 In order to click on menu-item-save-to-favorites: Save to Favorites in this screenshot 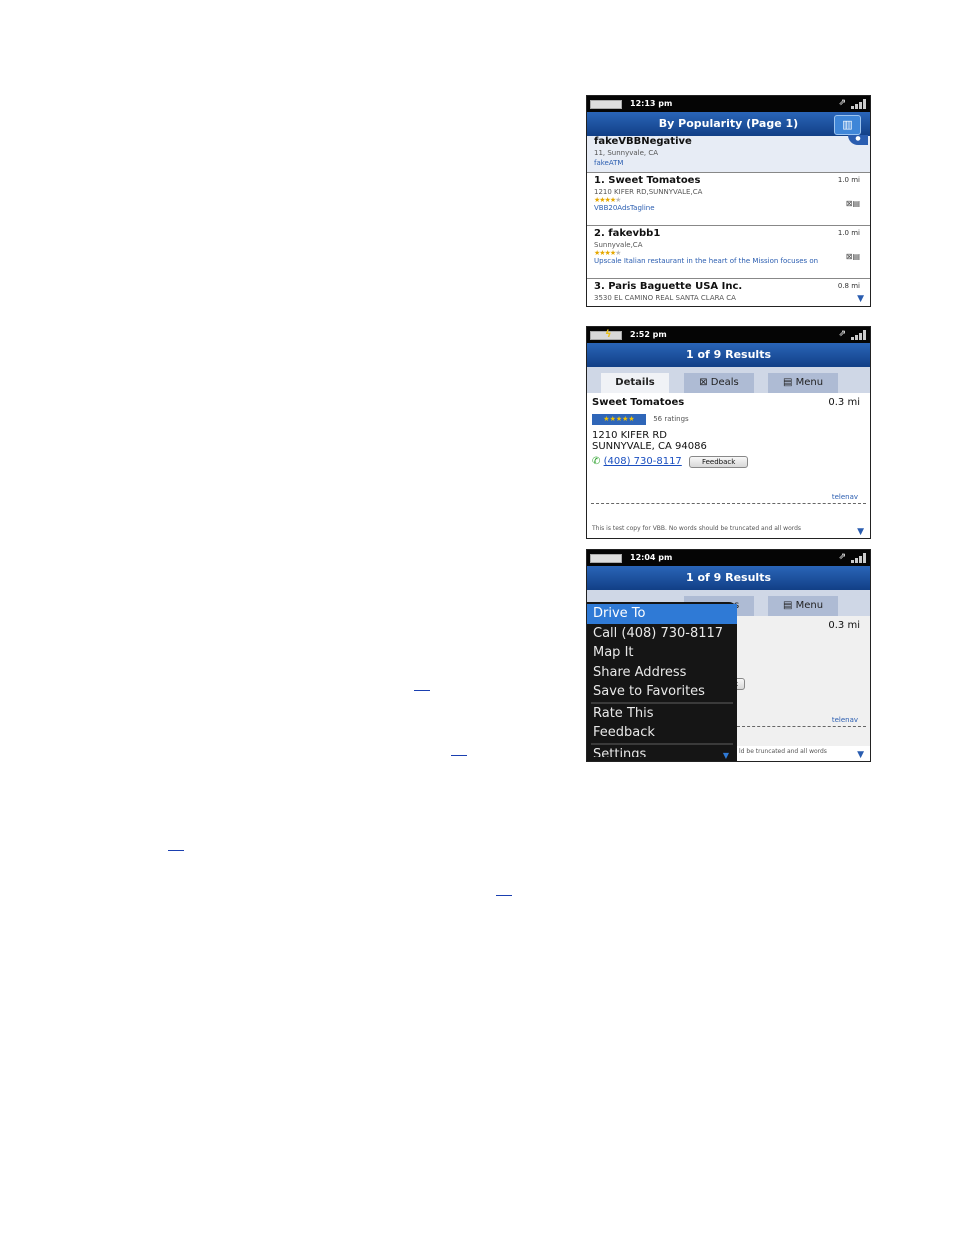, I will do `click(662, 692)`.